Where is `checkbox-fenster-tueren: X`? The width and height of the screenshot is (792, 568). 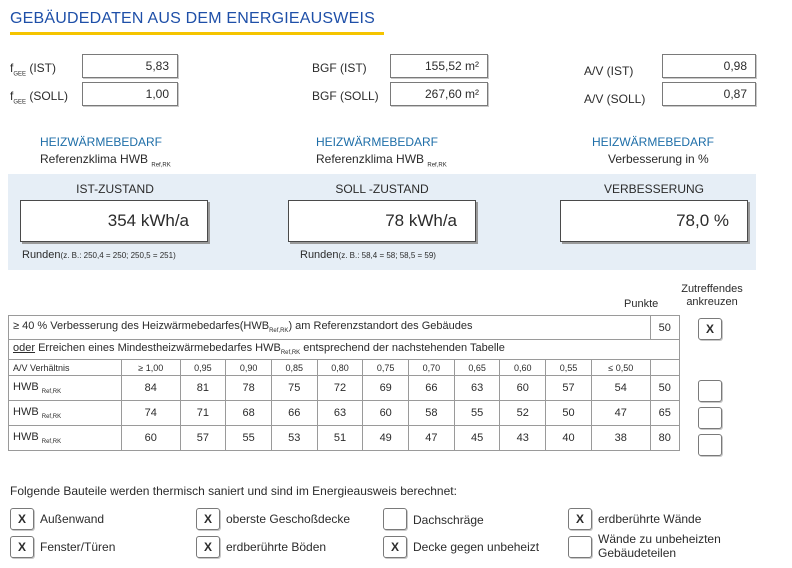
checkbox-fenster-tueren: X is located at coordinates (22, 547).